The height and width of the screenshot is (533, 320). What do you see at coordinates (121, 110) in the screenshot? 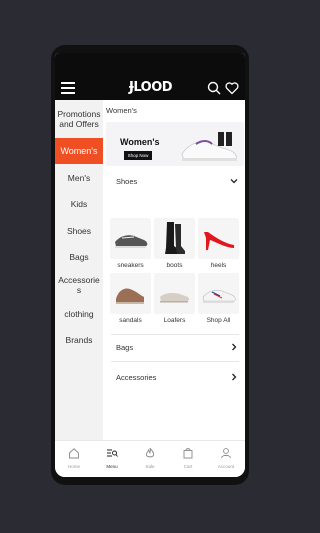
I see `breadcrumb: Women's` at bounding box center [121, 110].